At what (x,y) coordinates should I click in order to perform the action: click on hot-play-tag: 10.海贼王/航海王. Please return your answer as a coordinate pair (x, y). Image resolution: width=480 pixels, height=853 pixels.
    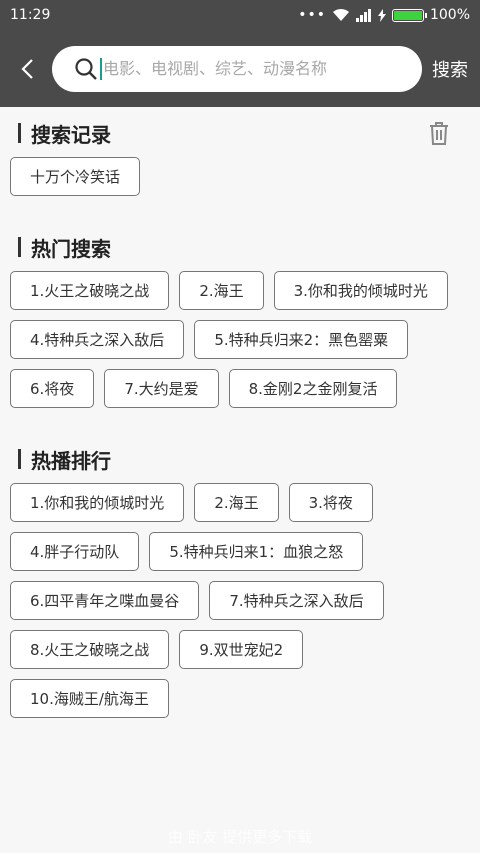
    Looking at the image, I should click on (89, 698).